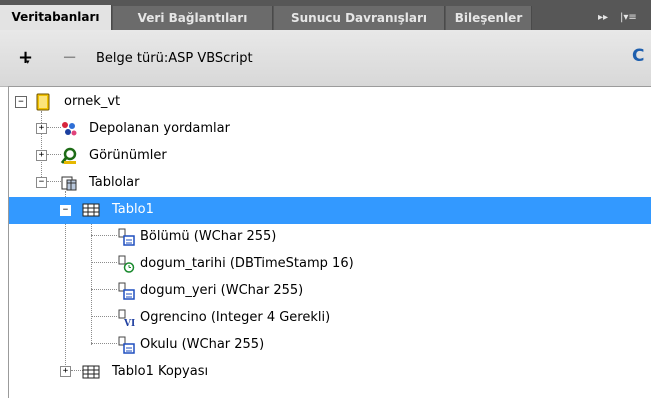 The image size is (651, 398). I want to click on tab-scroll-icon: ▸▸, so click(603, 18).